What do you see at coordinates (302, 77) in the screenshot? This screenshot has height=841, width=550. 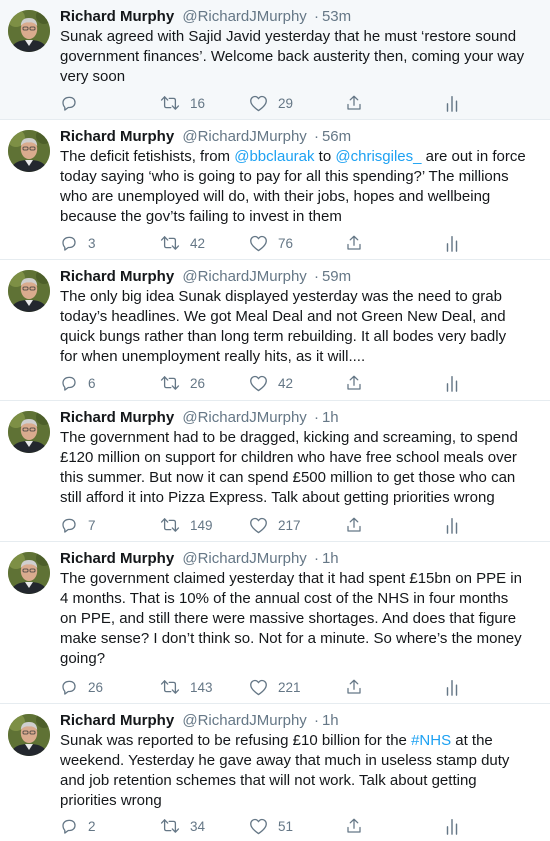 I see `tweet-text-line: very soon` at bounding box center [302, 77].